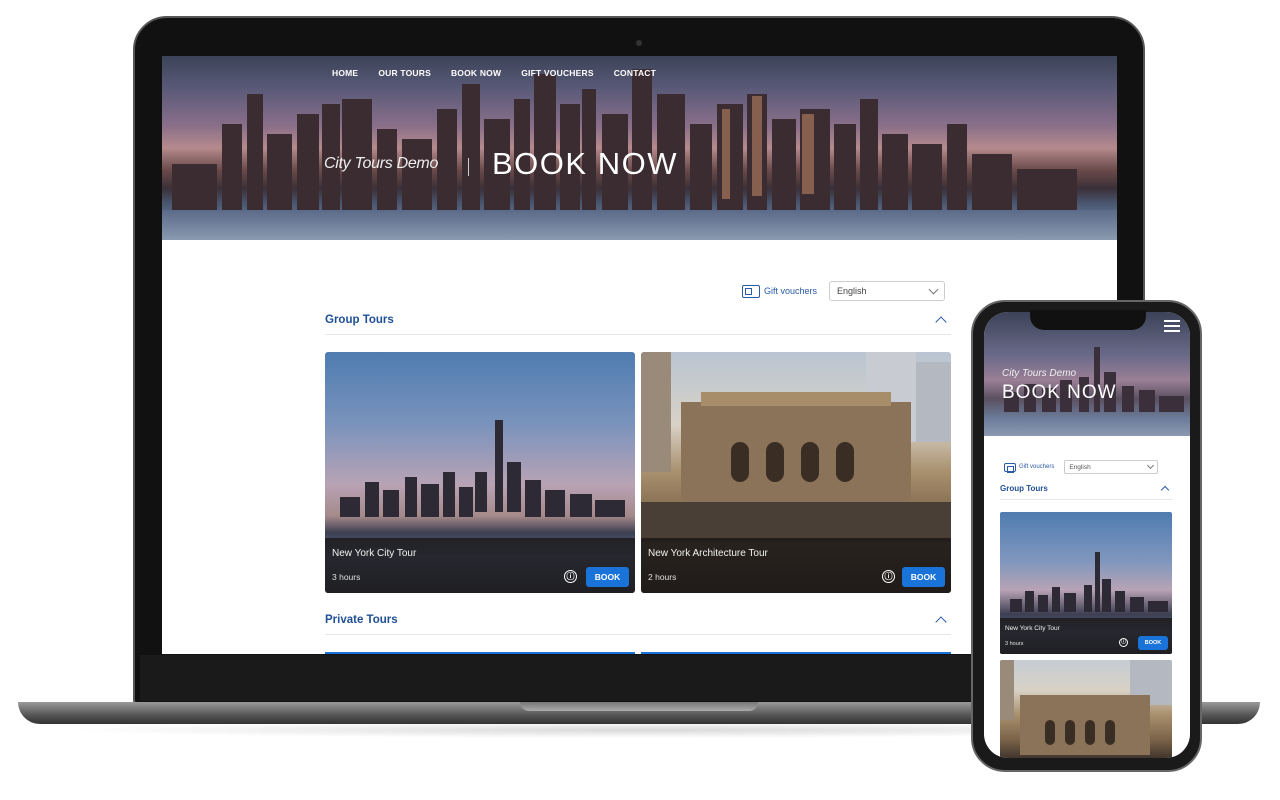  Describe the element at coordinates (639, 706) in the screenshot. I see `laptop-hinge-notch` at that location.